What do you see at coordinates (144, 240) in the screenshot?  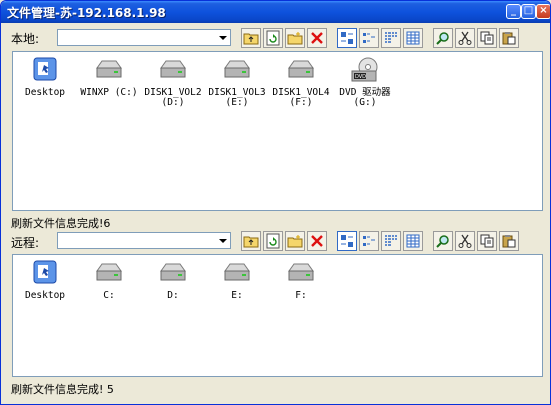 I see `remote-path-combobox` at bounding box center [144, 240].